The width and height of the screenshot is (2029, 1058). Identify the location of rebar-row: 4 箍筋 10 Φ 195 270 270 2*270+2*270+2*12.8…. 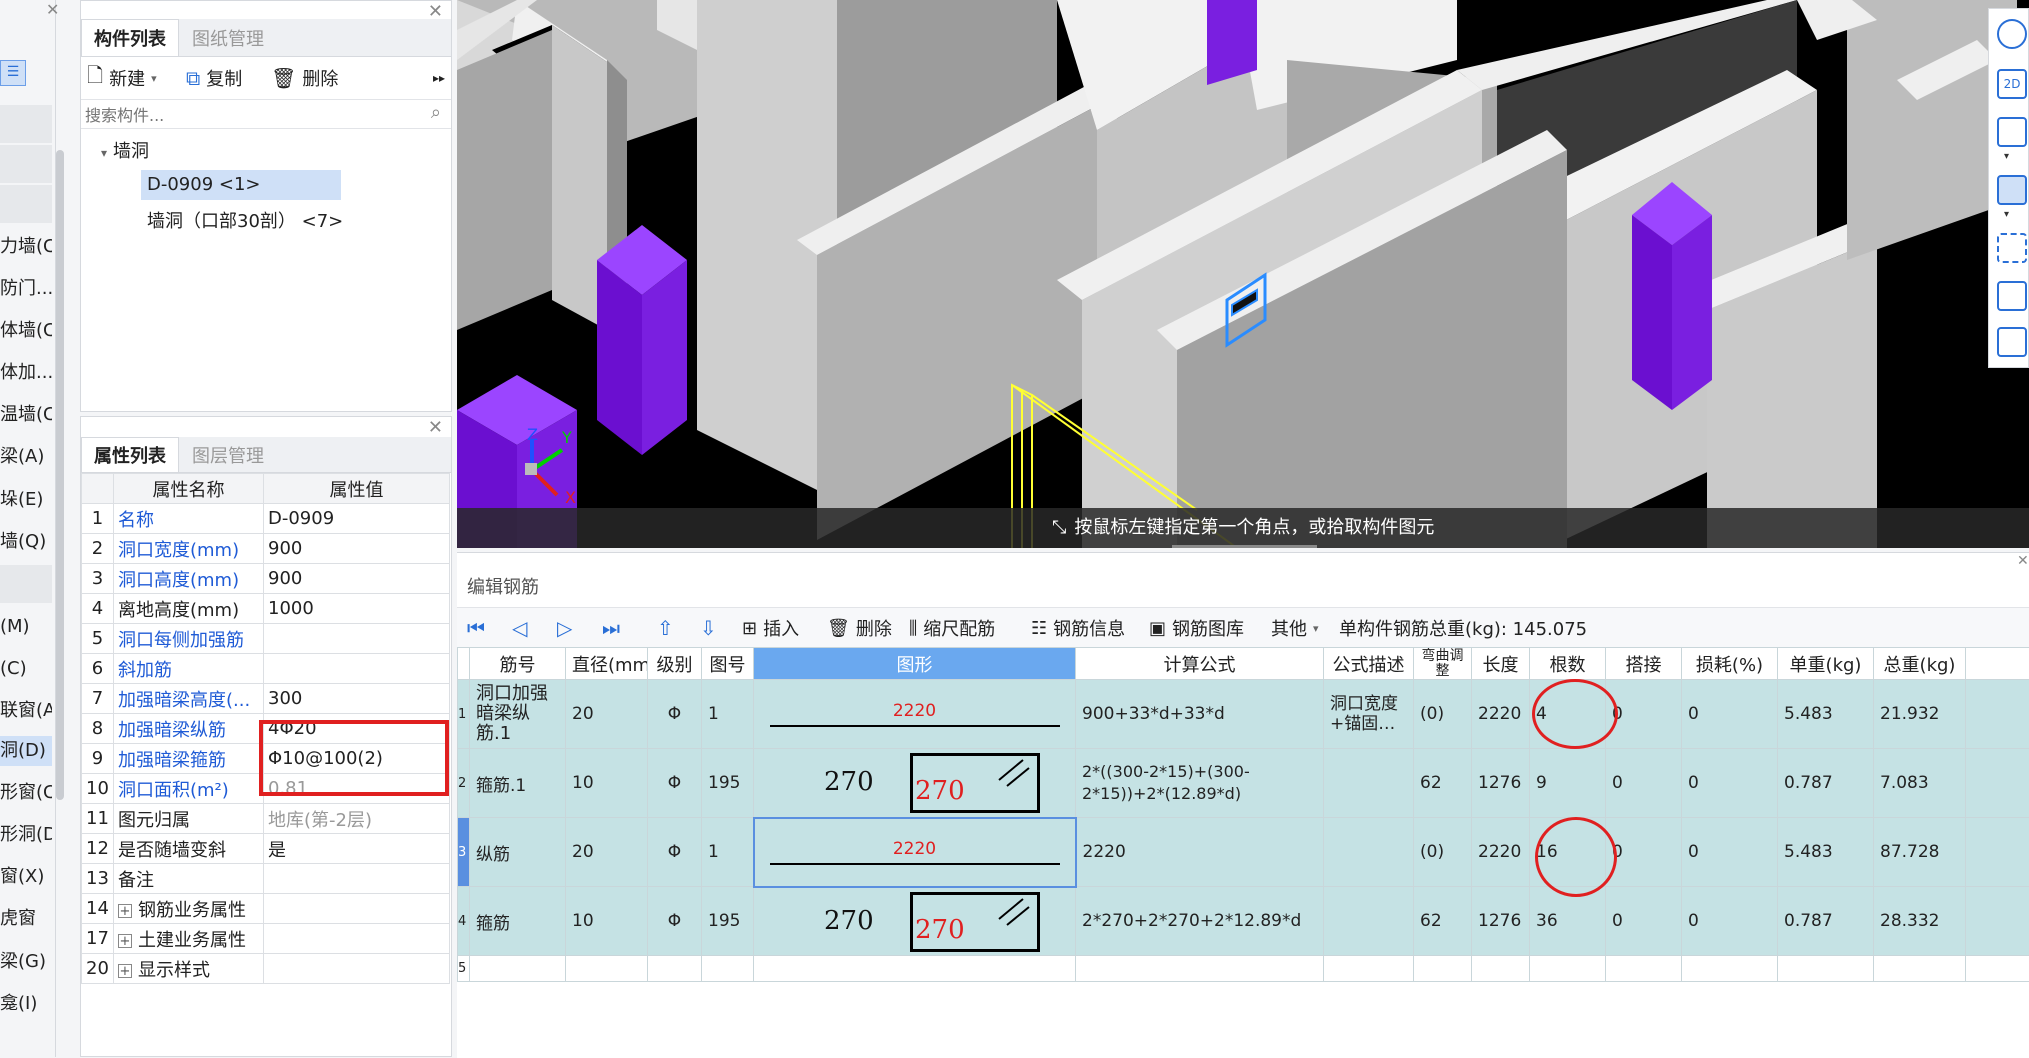
(1243, 921).